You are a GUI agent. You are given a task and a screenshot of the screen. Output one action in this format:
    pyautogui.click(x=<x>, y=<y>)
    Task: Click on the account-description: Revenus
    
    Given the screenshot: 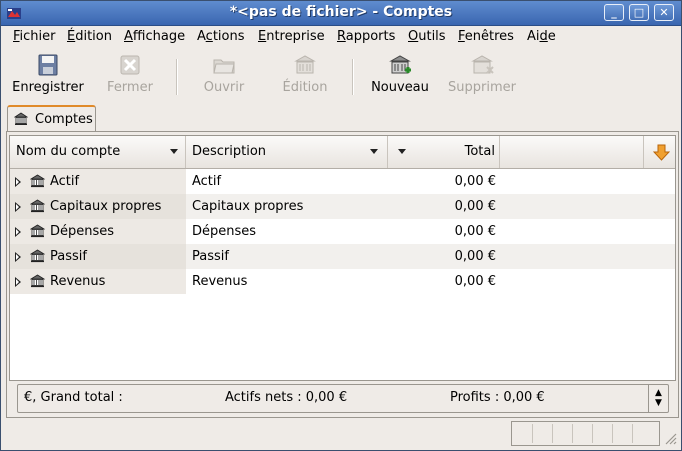 What is the action you would take?
    pyautogui.click(x=220, y=281)
    